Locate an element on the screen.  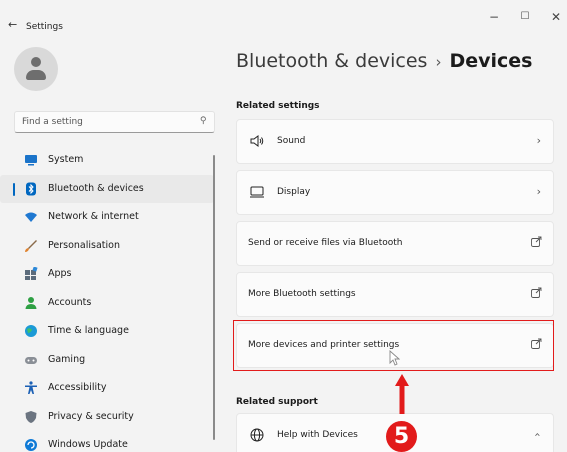
sound-label: Sound is located at coordinates (291, 141).